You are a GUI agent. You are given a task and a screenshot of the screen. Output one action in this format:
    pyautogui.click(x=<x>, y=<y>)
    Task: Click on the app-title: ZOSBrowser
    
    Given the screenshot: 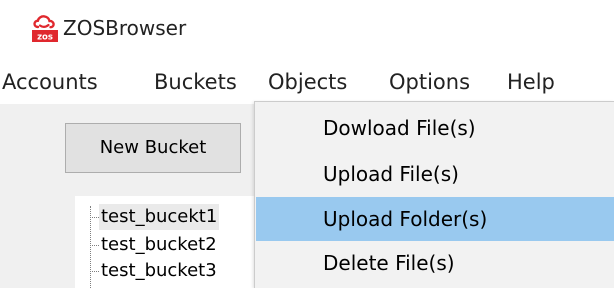 What is the action you would take?
    pyautogui.click(x=125, y=28)
    